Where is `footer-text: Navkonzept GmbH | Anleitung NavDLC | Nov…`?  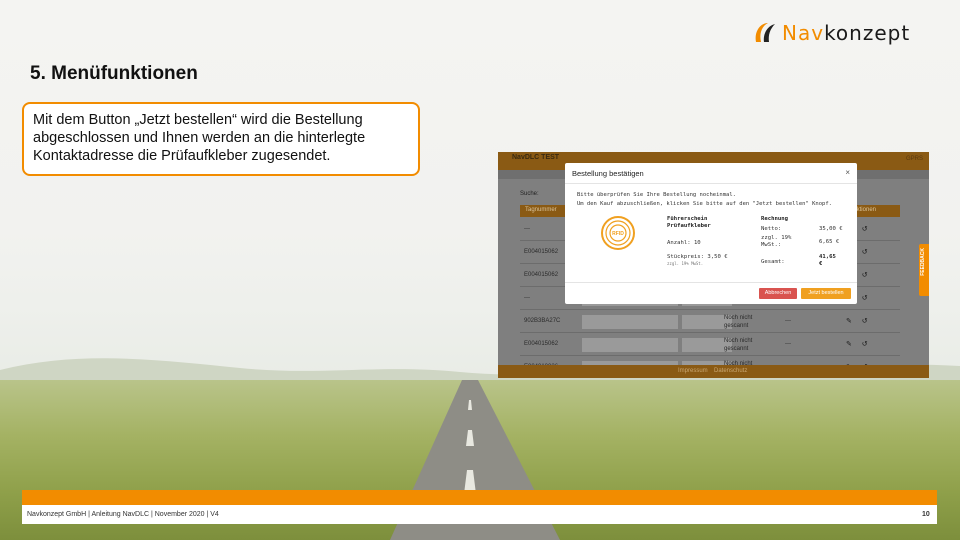 footer-text: Navkonzept GmbH | Anleitung NavDLC | Nov… is located at coordinates (123, 514).